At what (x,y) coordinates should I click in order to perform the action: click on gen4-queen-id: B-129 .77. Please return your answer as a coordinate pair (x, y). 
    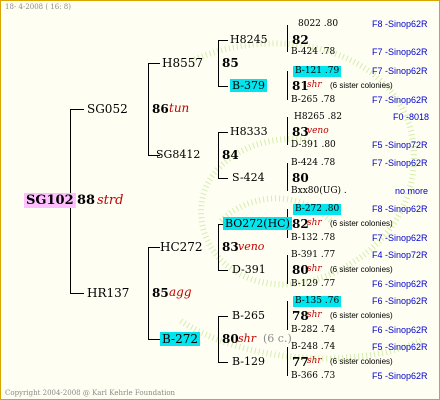
    Looking at the image, I should click on (313, 284).